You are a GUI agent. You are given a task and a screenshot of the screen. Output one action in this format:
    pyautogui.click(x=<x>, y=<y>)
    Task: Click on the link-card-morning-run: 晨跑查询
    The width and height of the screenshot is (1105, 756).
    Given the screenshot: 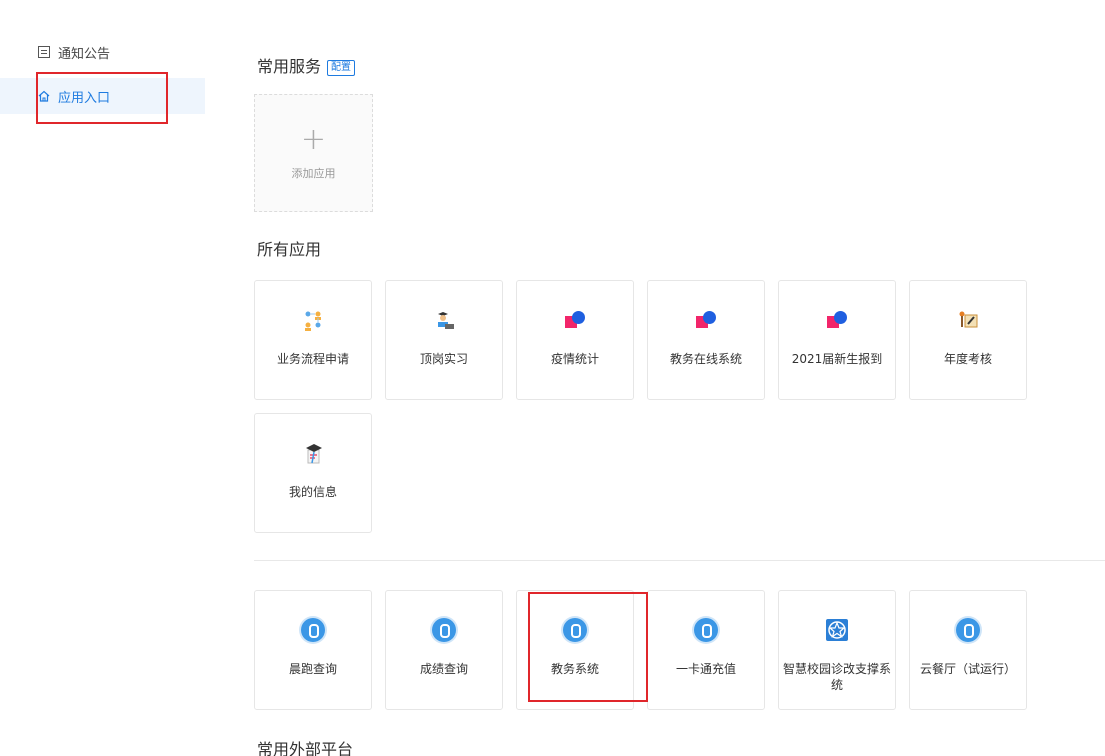 What is the action you would take?
    pyautogui.click(x=313, y=650)
    